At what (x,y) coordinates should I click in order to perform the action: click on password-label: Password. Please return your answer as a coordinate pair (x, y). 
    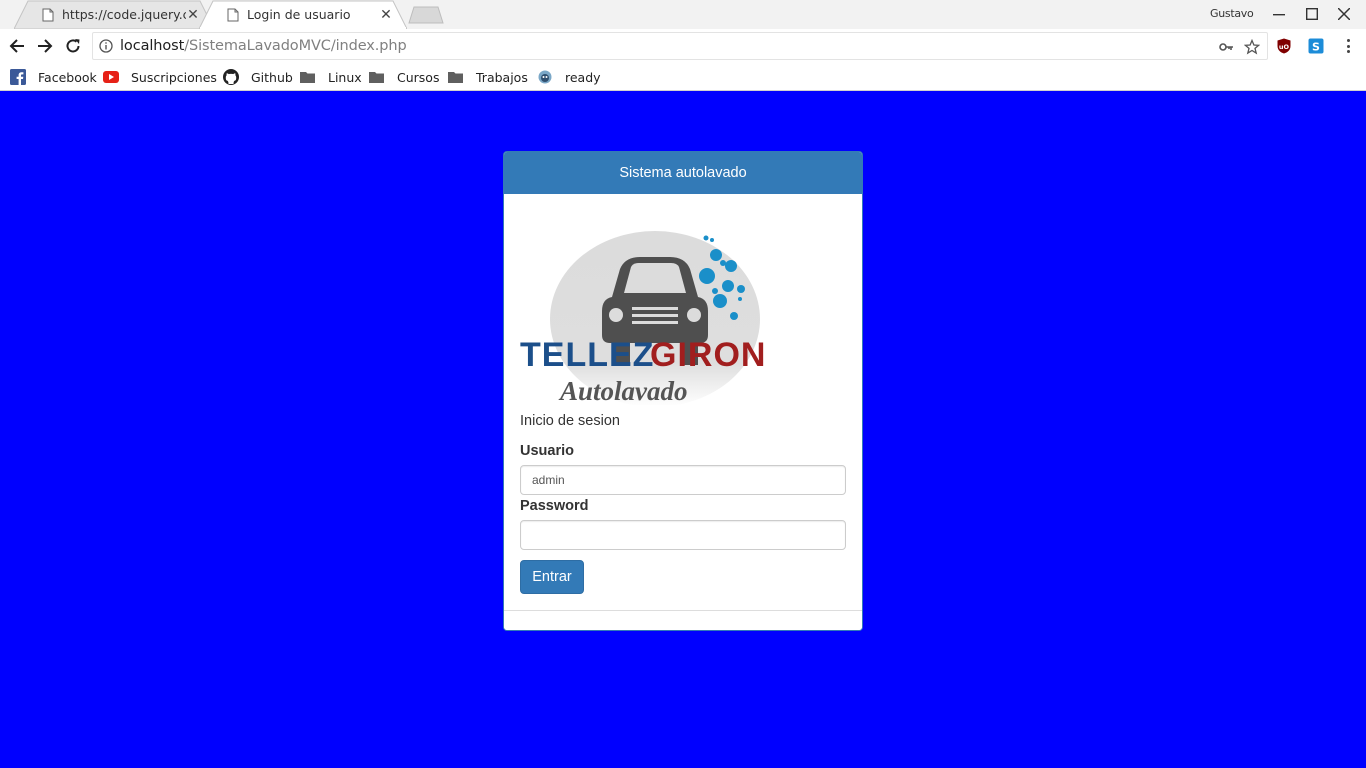
    Looking at the image, I should click on (554, 506).